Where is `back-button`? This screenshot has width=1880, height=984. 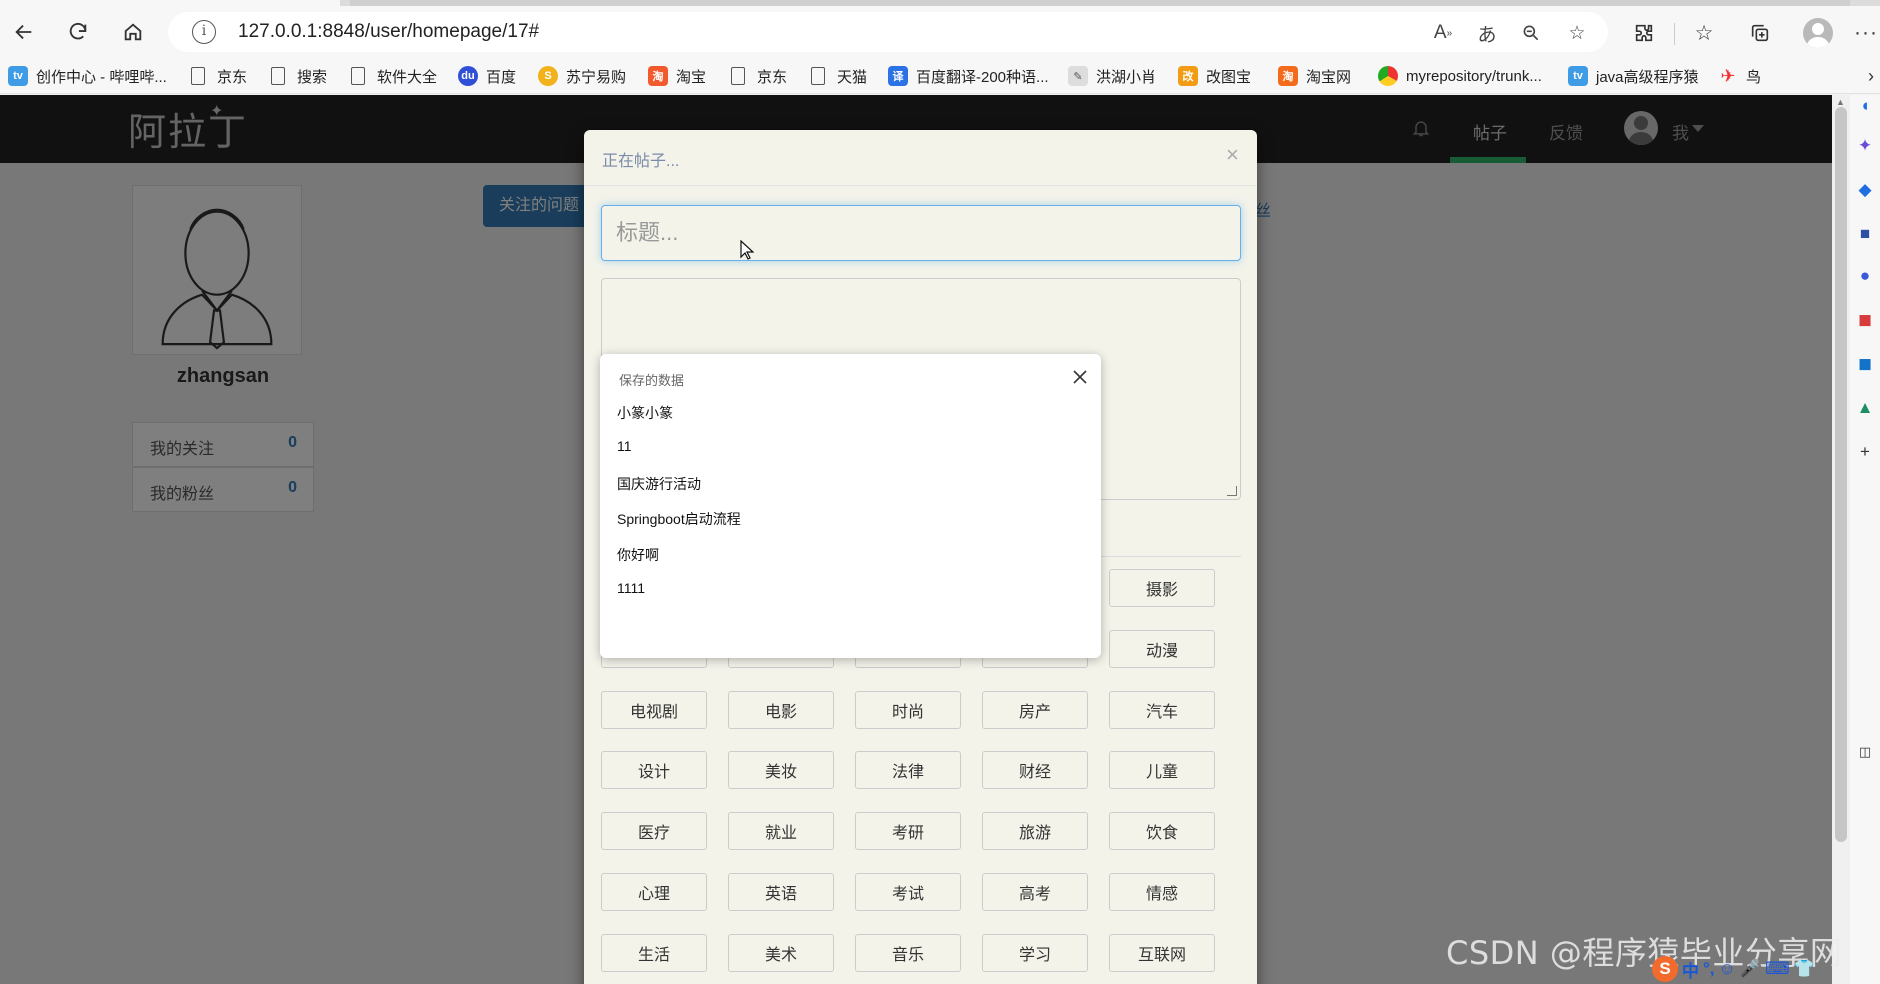 back-button is located at coordinates (24, 32).